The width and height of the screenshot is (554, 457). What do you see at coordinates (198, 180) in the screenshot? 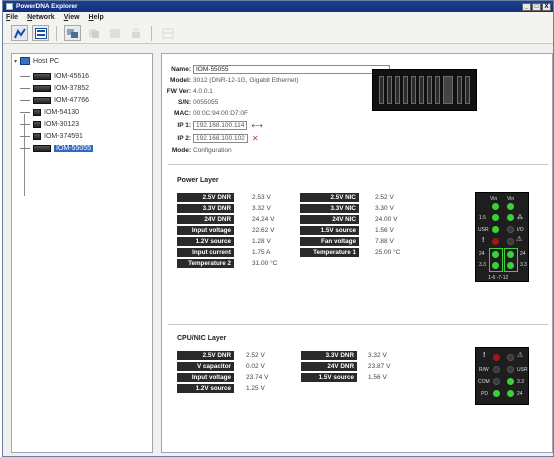
I see `power-layer-title: Power Layer` at bounding box center [198, 180].